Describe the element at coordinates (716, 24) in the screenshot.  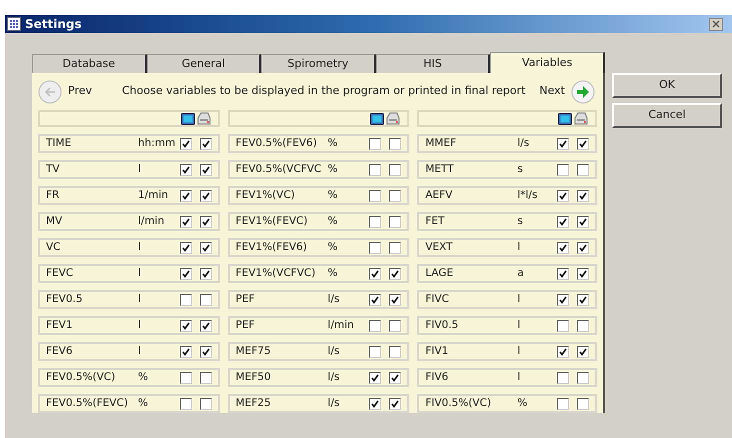
I see `close-button` at that location.